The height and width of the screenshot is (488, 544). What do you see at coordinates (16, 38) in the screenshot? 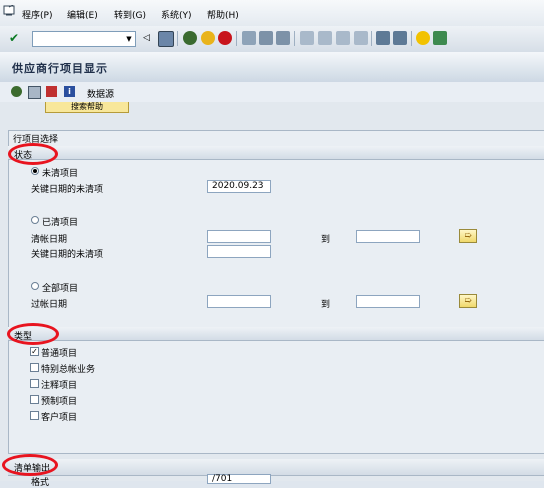
I see `enter-check-icon: ✔` at bounding box center [16, 38].